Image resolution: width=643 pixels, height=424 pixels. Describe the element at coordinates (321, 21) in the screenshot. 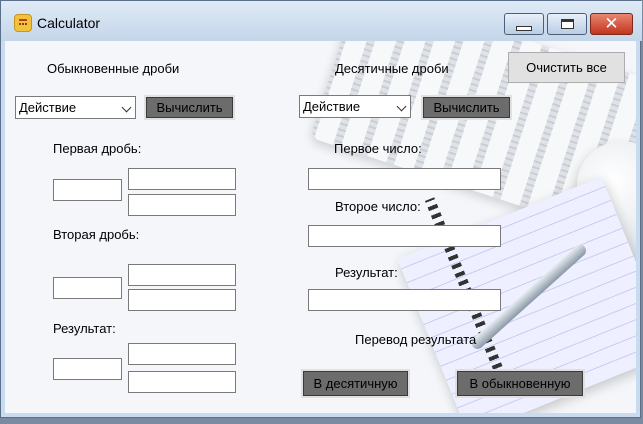

I see `title-bar: Calculator ✕` at that location.